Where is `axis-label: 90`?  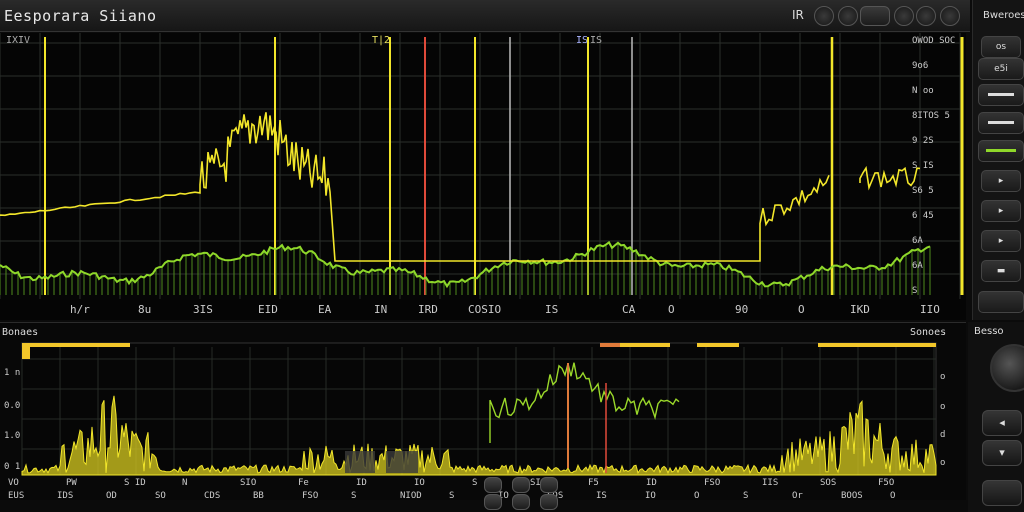 axis-label: 90 is located at coordinates (741, 309).